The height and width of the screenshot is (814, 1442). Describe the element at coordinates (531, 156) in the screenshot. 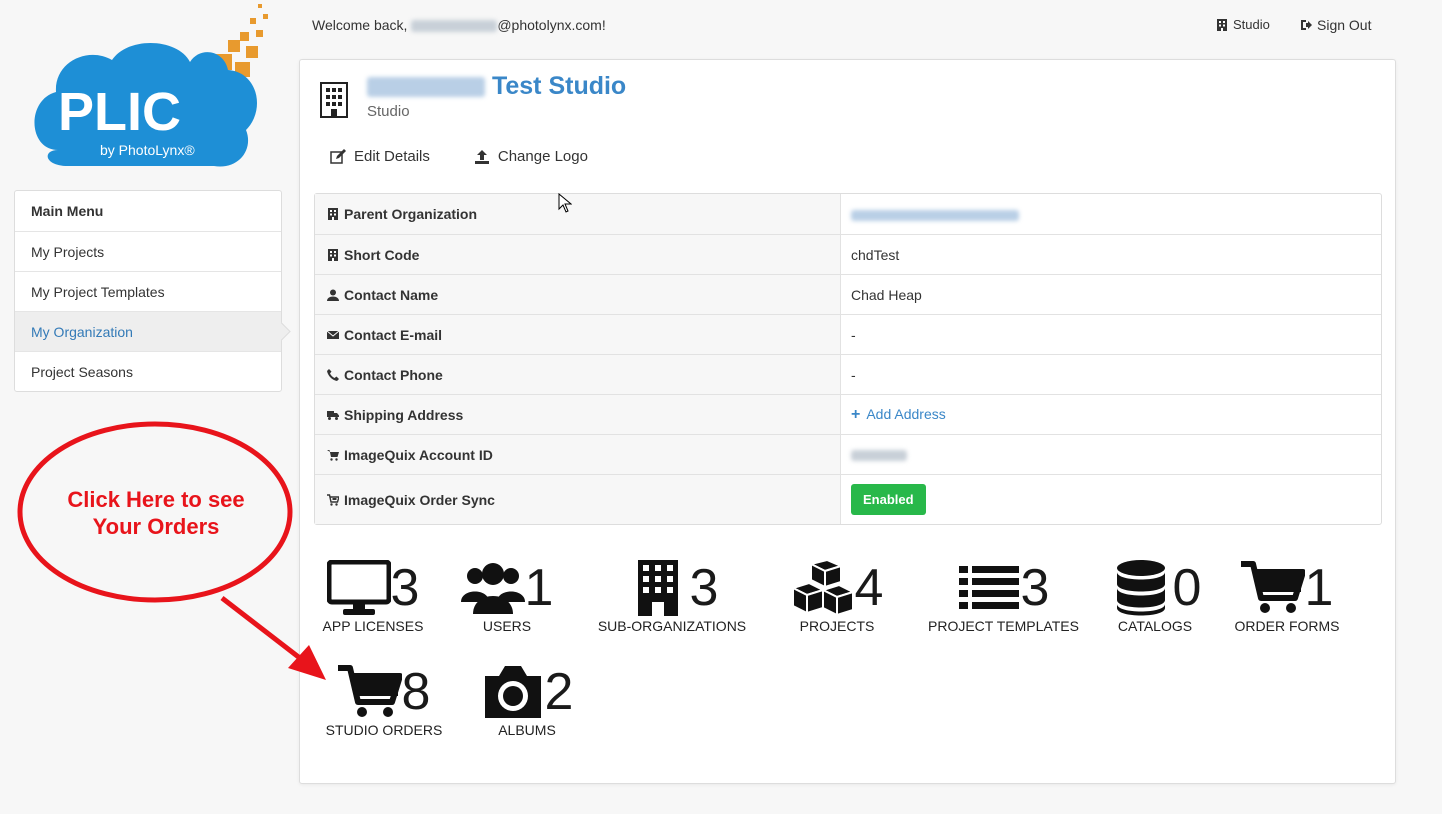

I see `change-logo-button: Change Logo` at that location.